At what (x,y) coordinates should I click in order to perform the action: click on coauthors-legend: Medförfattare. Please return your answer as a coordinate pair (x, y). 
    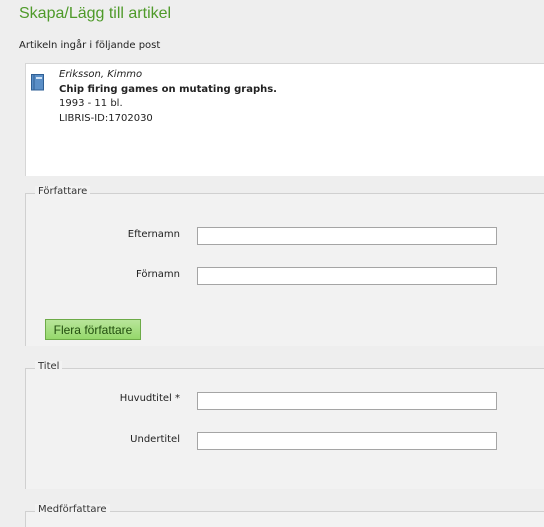
    Looking at the image, I should click on (72, 509).